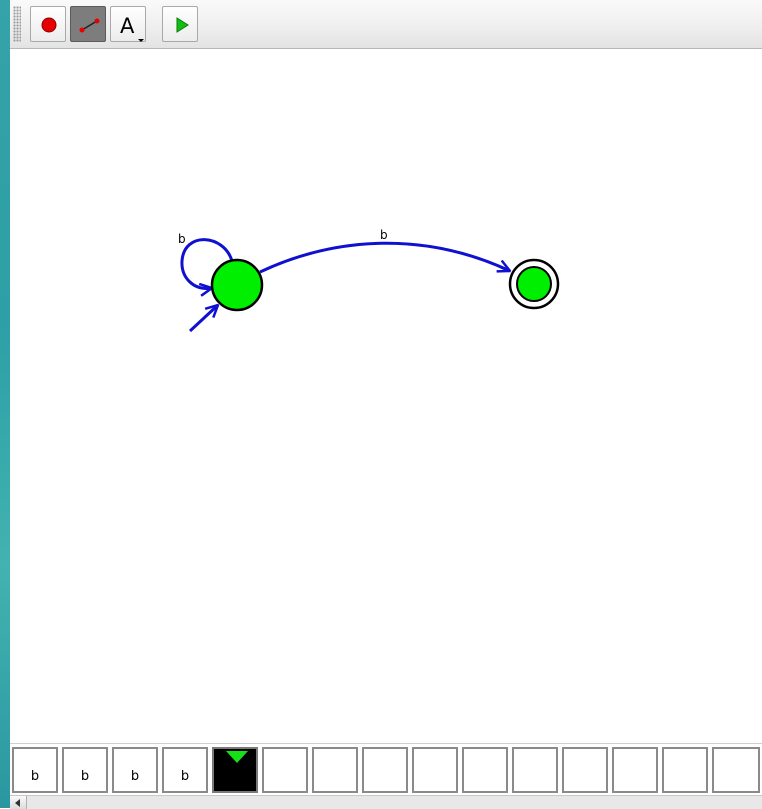 The height and width of the screenshot is (809, 762). Describe the element at coordinates (386, 24) in the screenshot. I see `toolbar: A` at that location.